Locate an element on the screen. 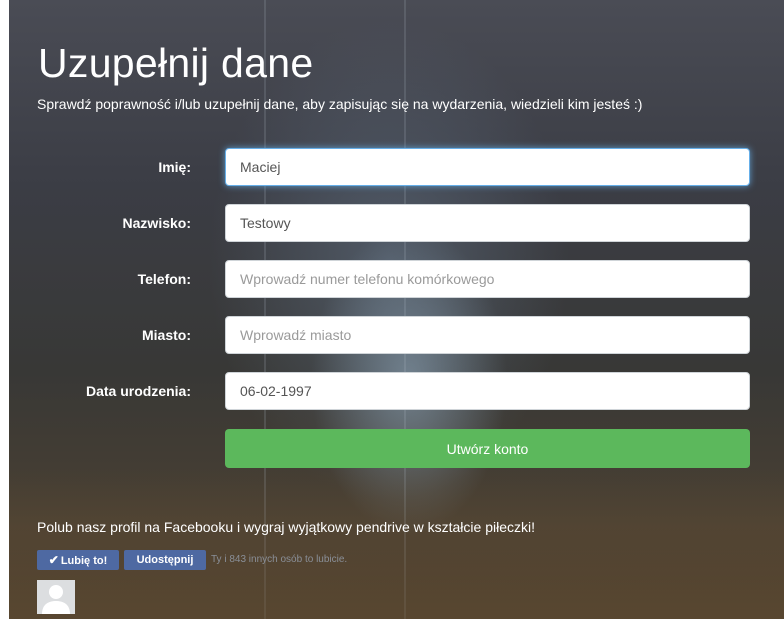 The width and height of the screenshot is (784, 619). last-name-input is located at coordinates (487, 223).